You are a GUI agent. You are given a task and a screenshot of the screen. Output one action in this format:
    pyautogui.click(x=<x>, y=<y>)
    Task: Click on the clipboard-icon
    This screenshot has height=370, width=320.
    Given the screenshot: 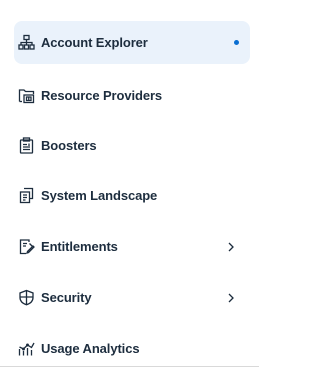 What is the action you would take?
    pyautogui.click(x=26, y=145)
    